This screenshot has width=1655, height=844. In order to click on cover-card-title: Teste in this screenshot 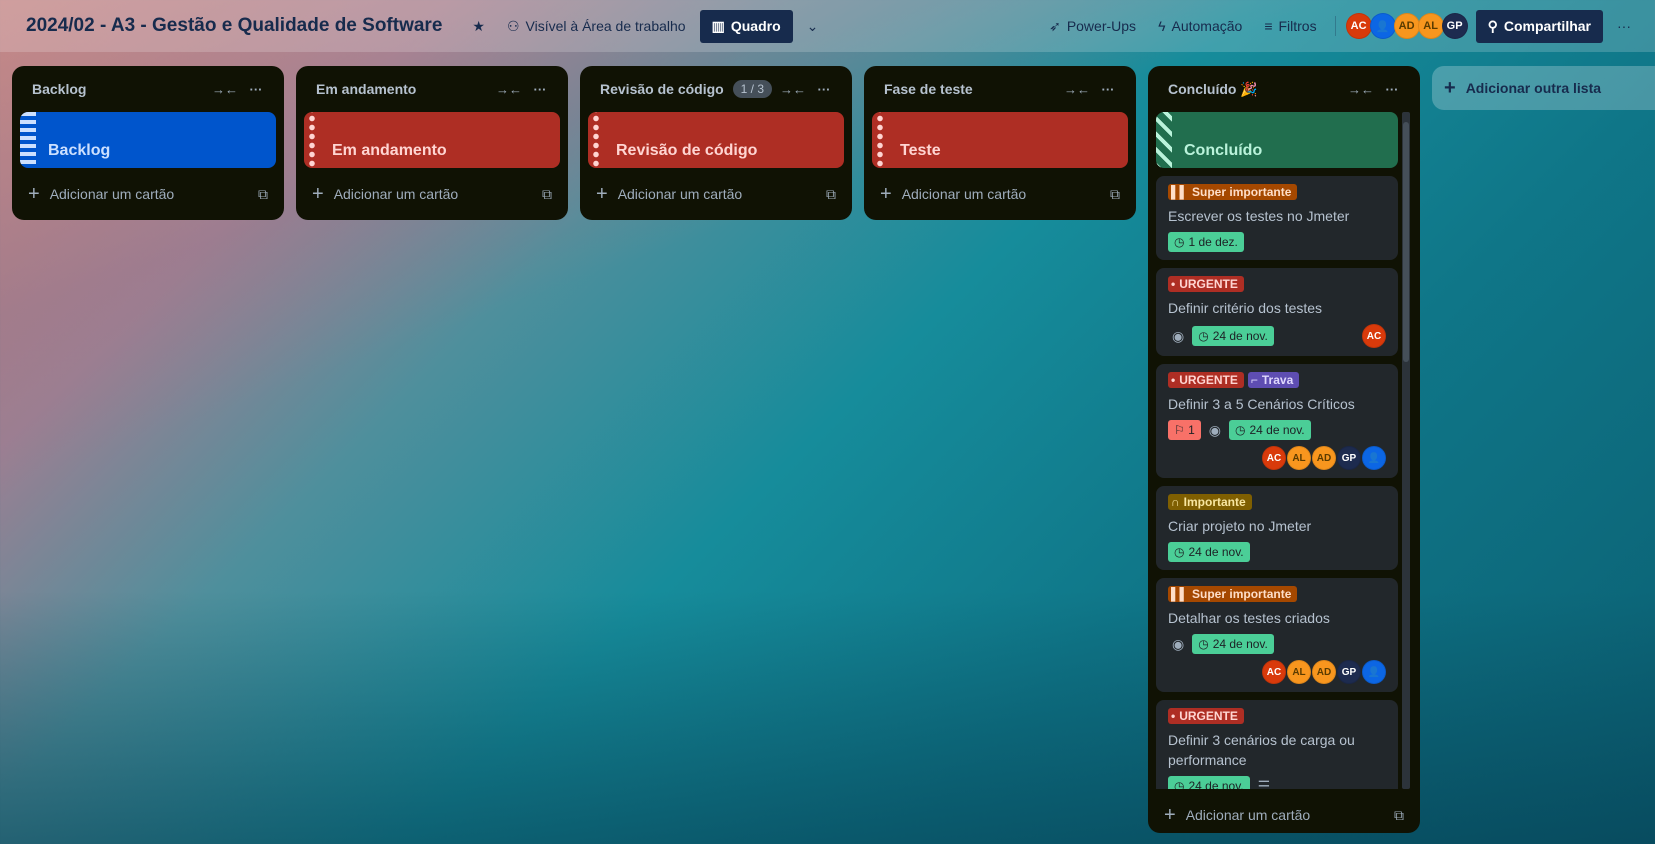, I will do `click(920, 150)`.